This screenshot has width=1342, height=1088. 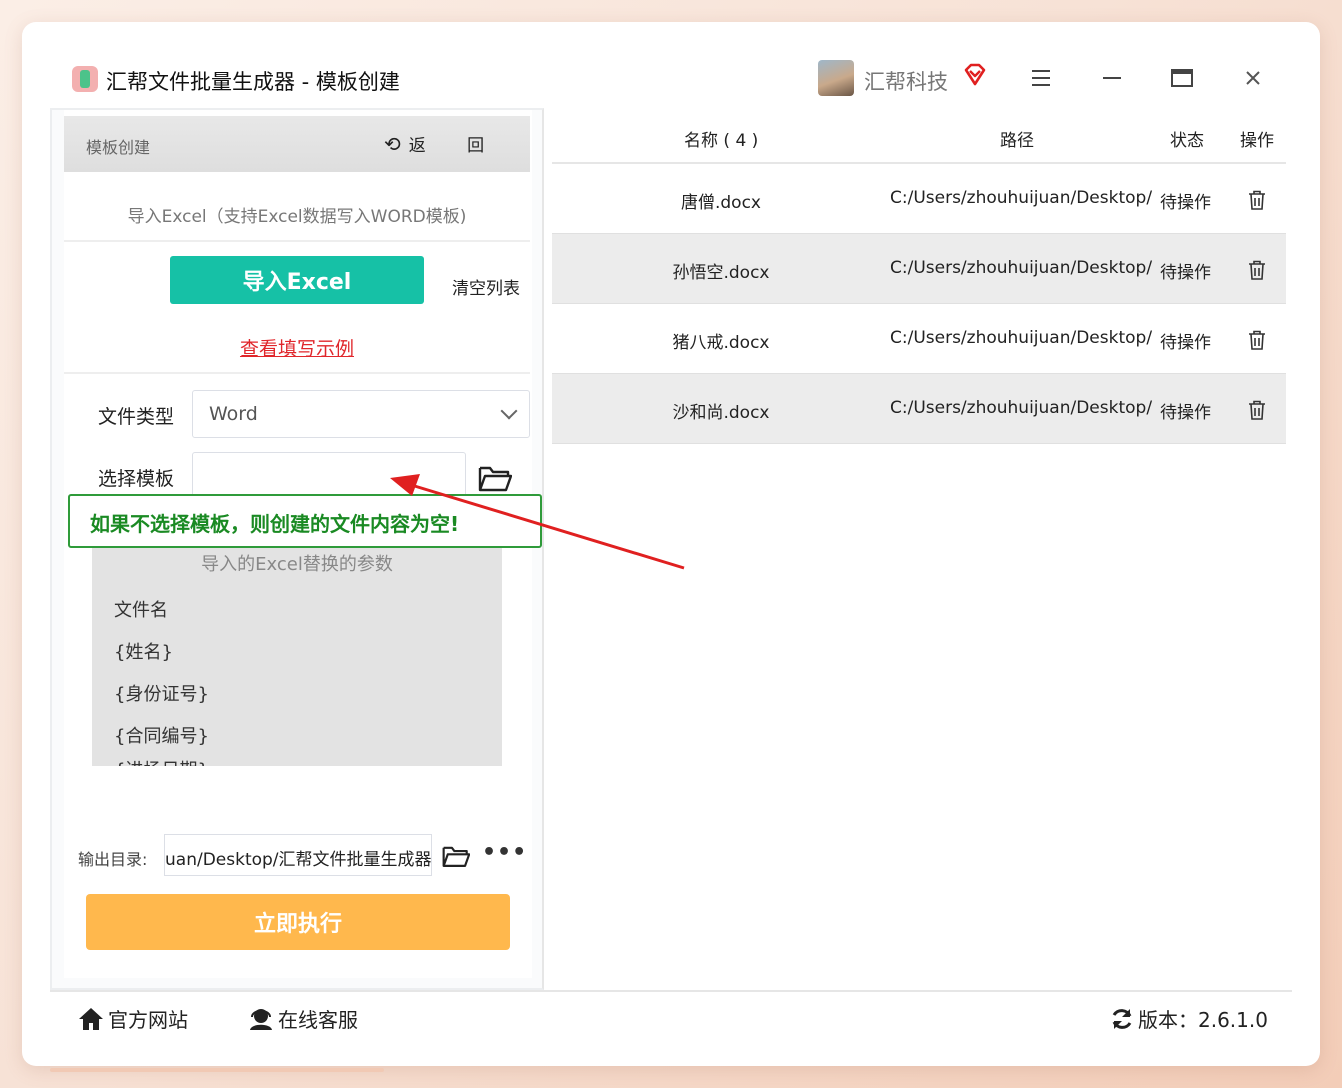 What do you see at coordinates (217, 1070) in the screenshot?
I see `scrollbar` at bounding box center [217, 1070].